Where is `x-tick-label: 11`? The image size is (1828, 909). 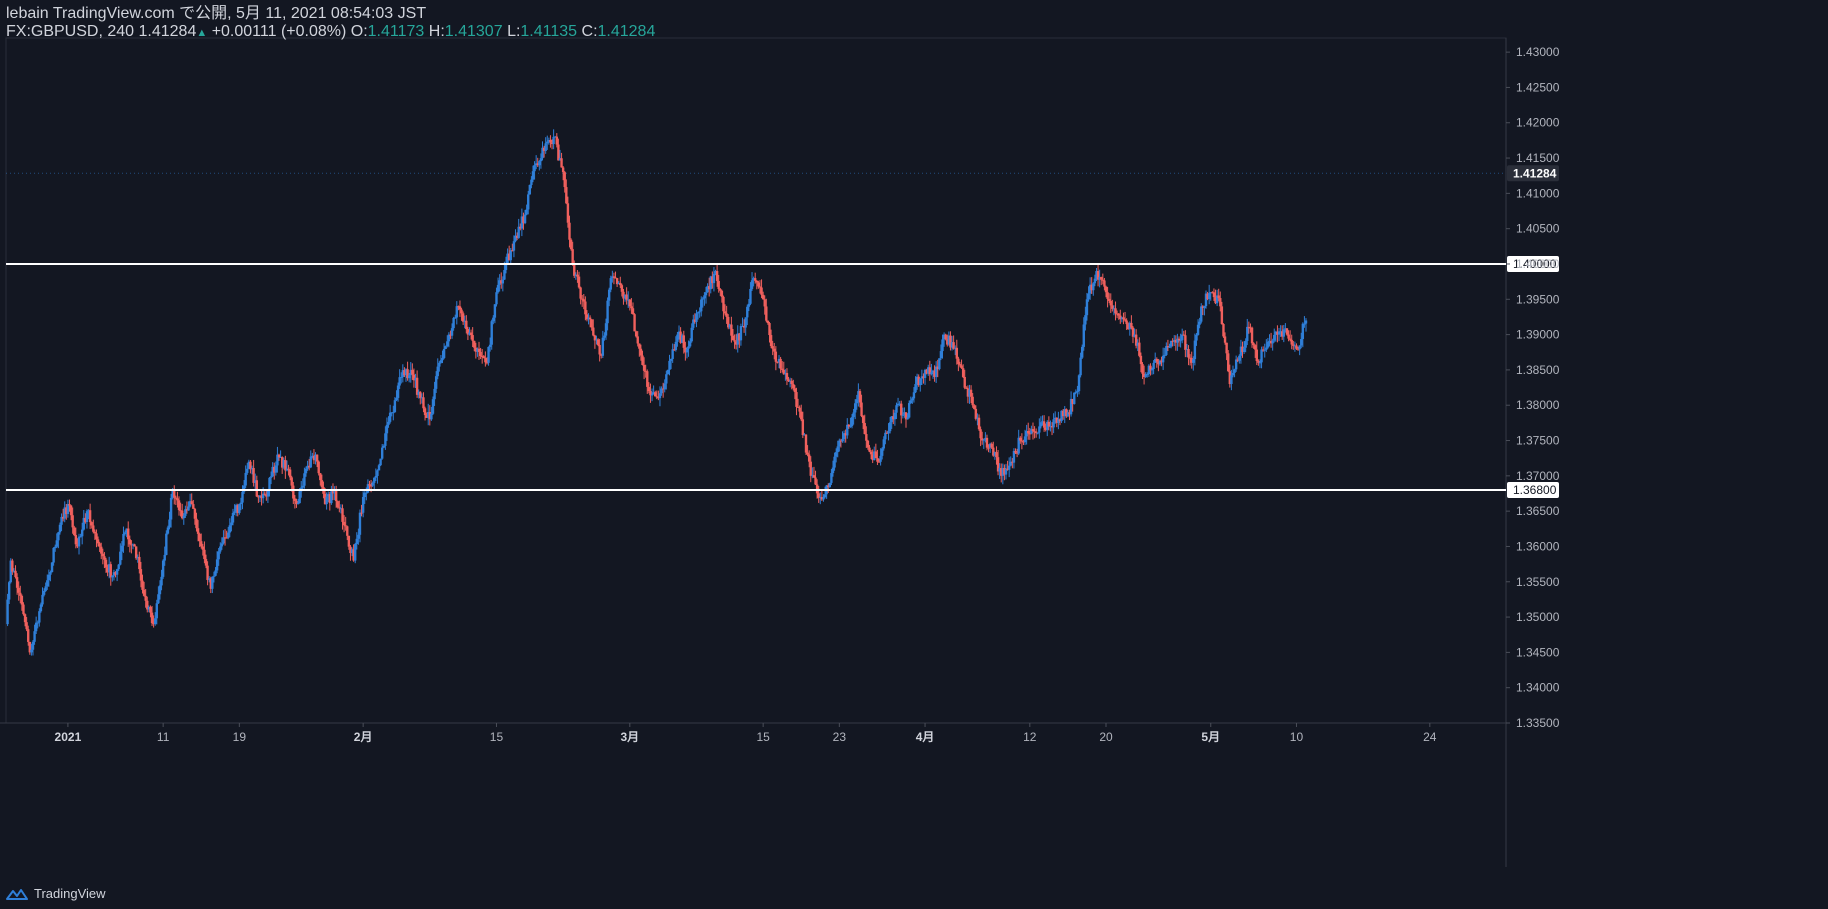
x-tick-label: 11 is located at coordinates (163, 737).